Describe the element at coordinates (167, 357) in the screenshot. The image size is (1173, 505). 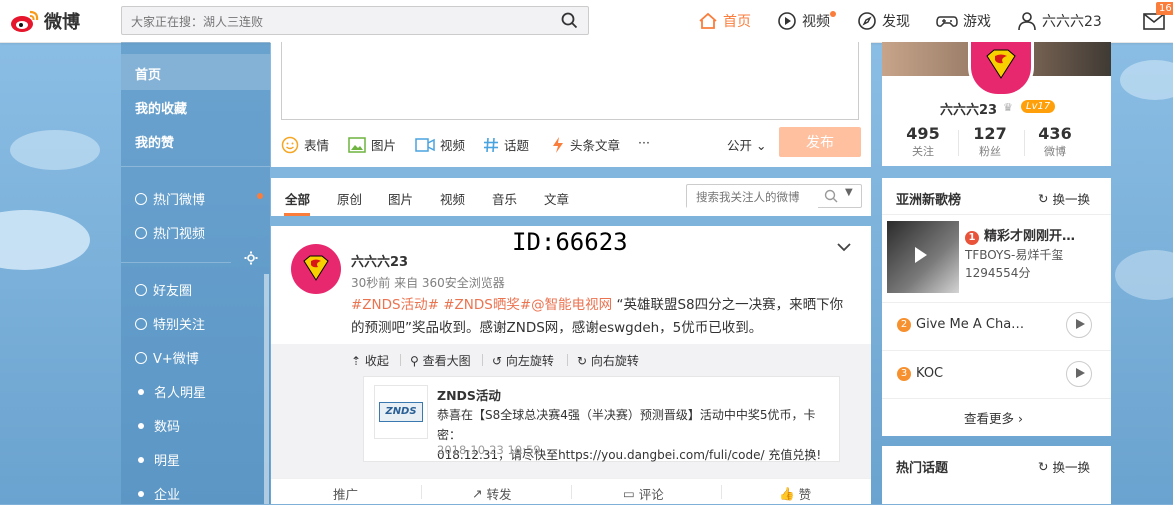
I see `sidebar-item-vplus: V+微博` at that location.